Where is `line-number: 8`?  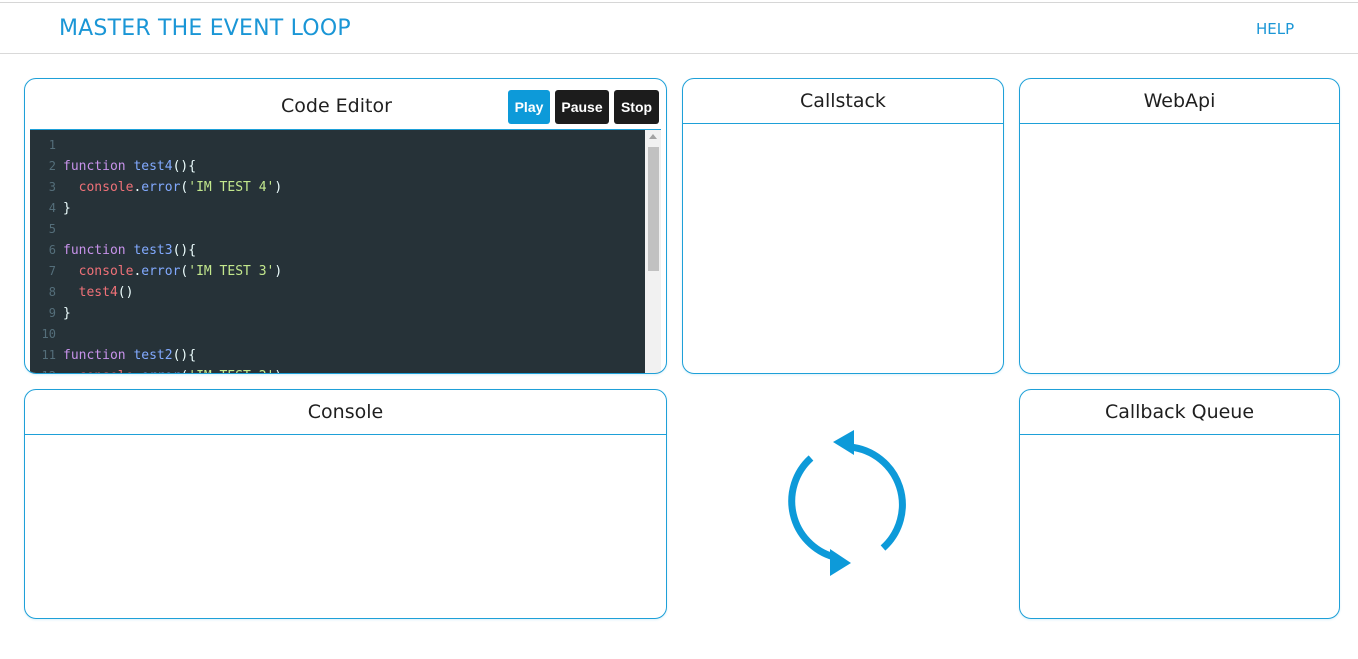 line-number: 8 is located at coordinates (52, 292).